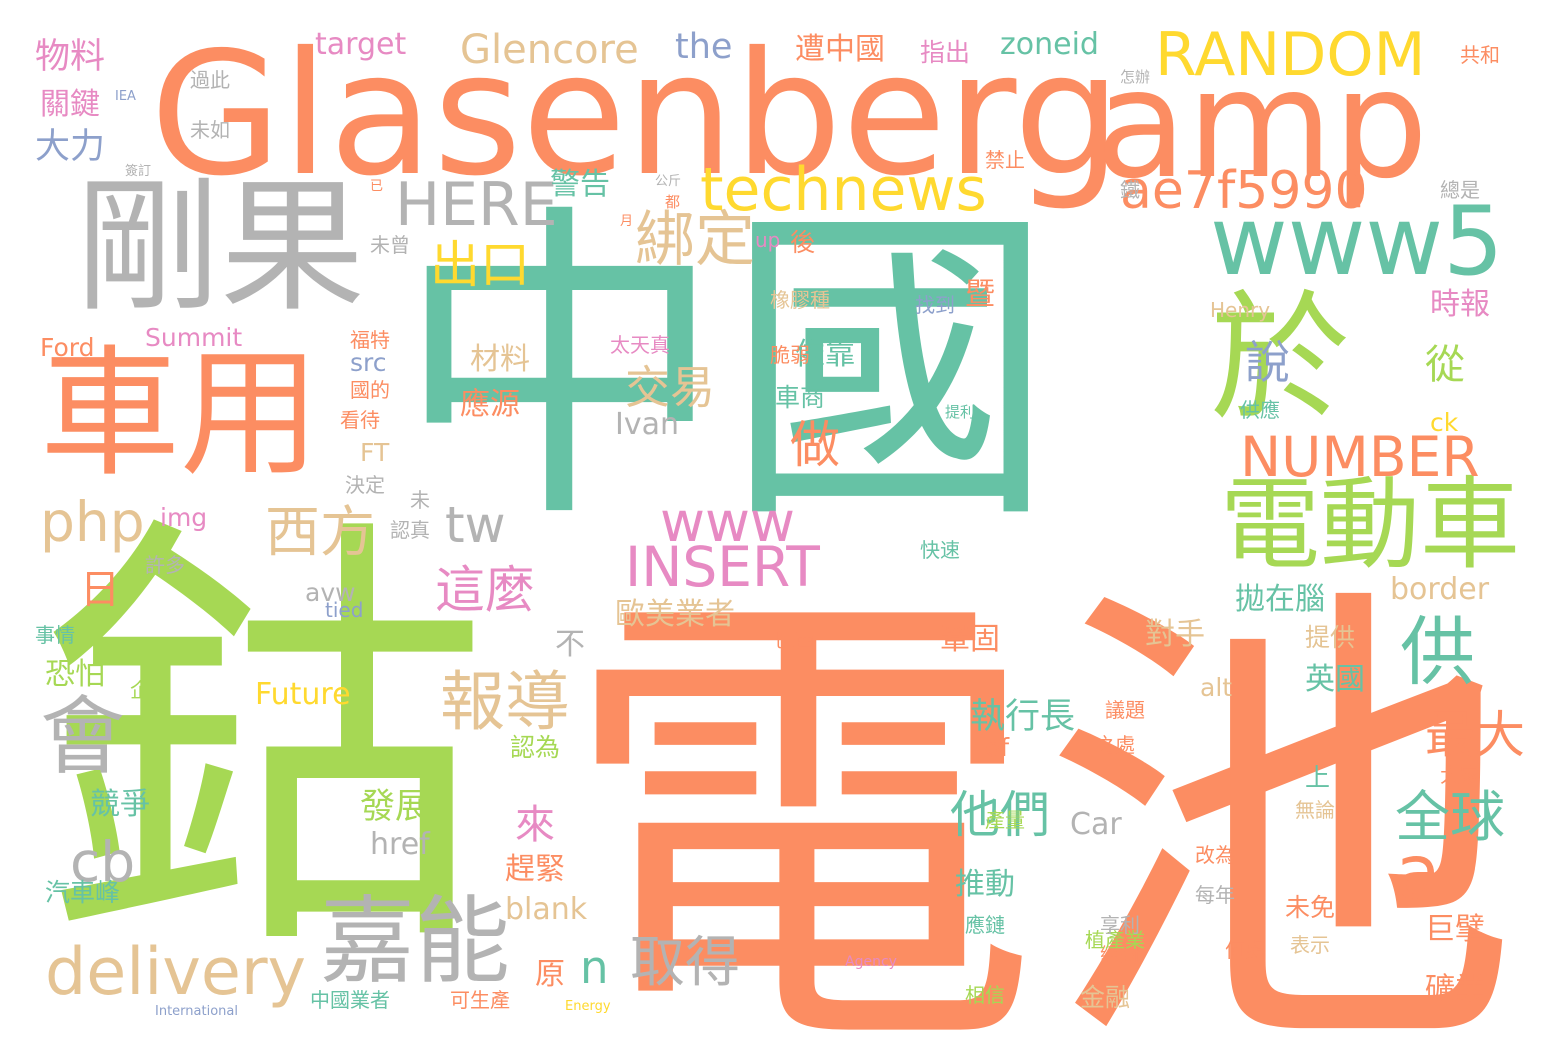 This screenshot has width=1548, height=1052. What do you see at coordinates (120, 804) in the screenshot?
I see `word-cjk-69: 競爭` at bounding box center [120, 804].